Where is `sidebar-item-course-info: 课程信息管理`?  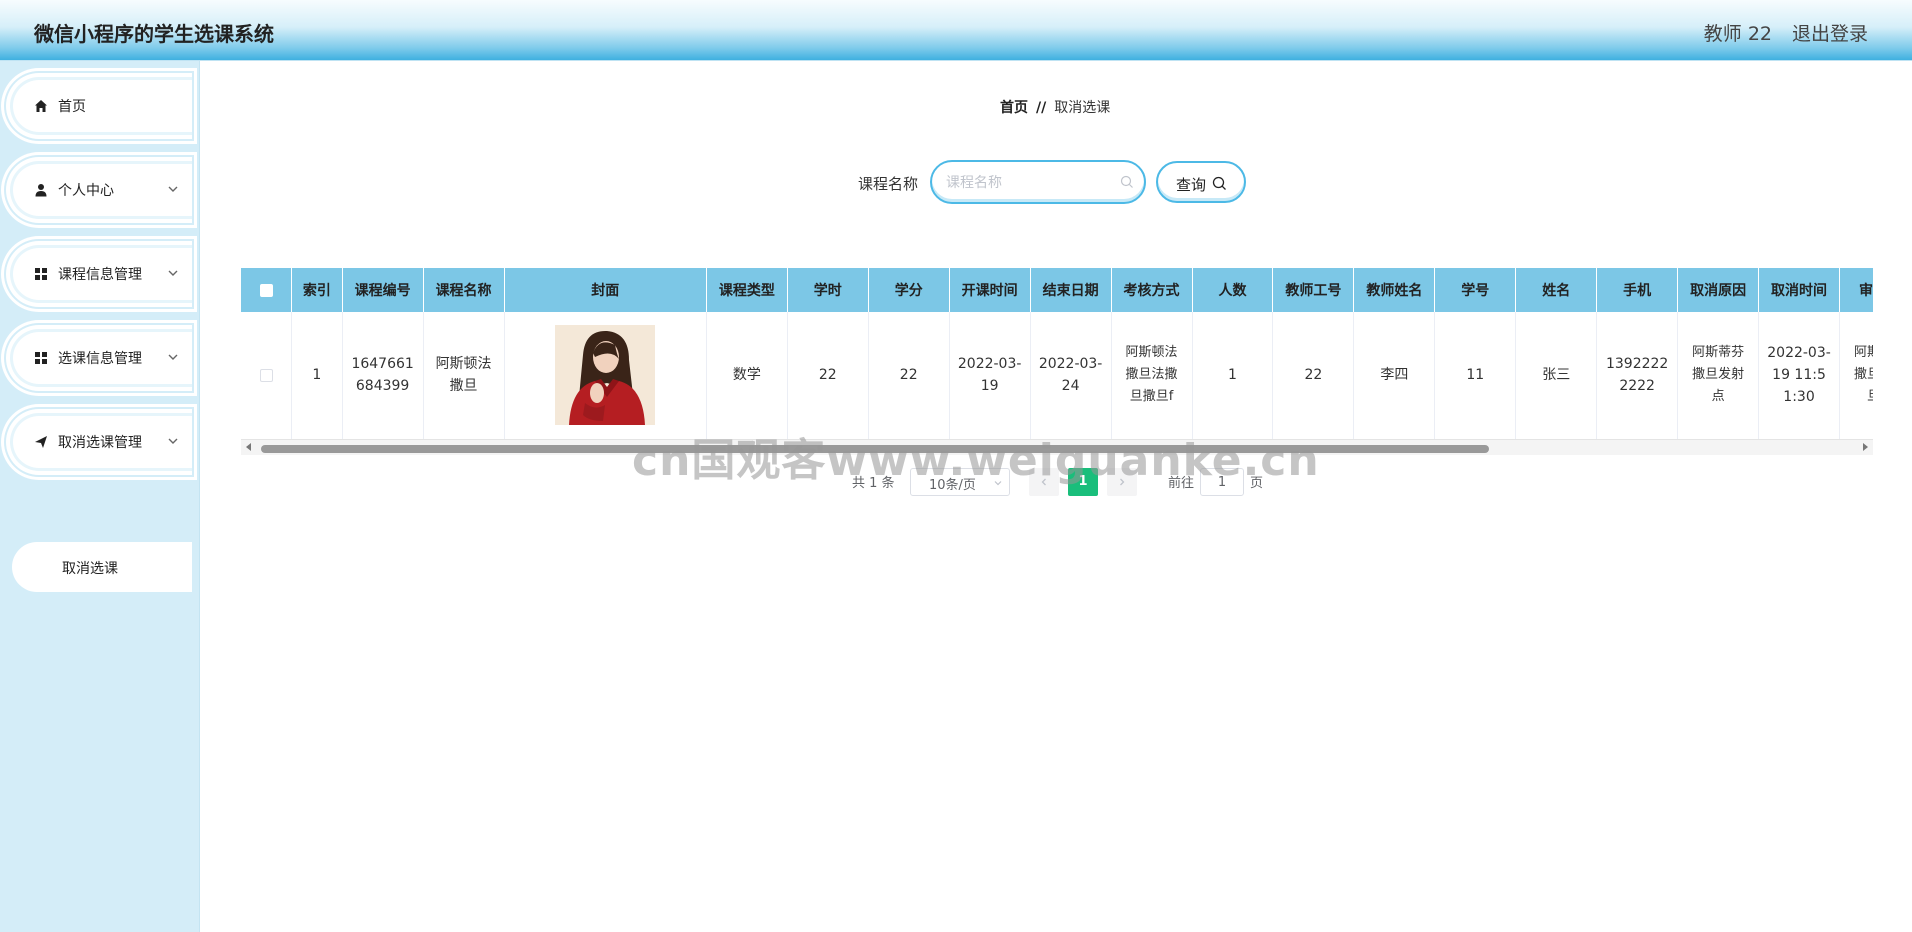 sidebar-item-course-info: 课程信息管理 is located at coordinates (99, 274).